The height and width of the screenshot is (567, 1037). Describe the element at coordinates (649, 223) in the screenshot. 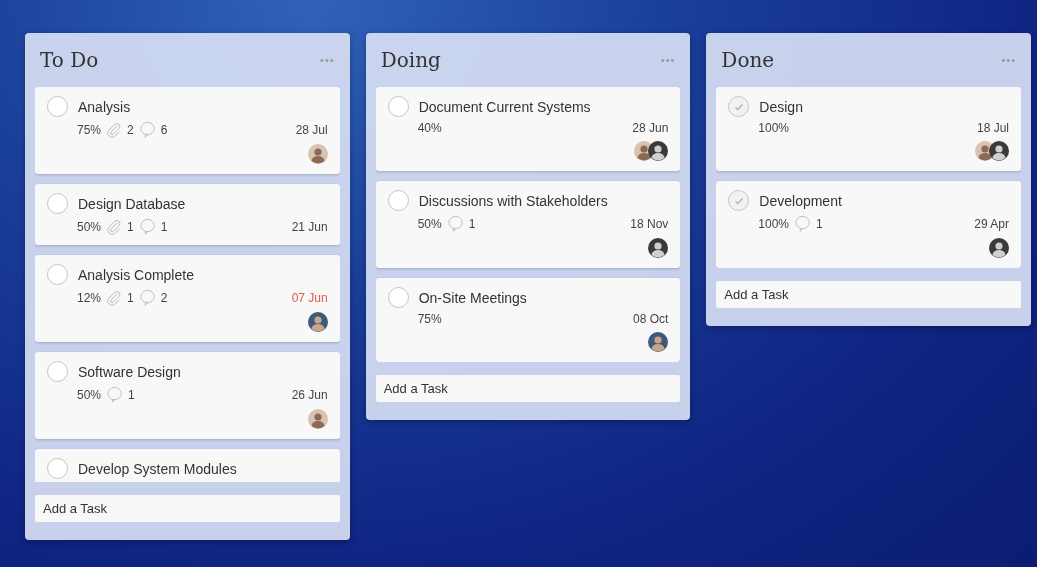

I see `due-date: 18 Nov` at that location.